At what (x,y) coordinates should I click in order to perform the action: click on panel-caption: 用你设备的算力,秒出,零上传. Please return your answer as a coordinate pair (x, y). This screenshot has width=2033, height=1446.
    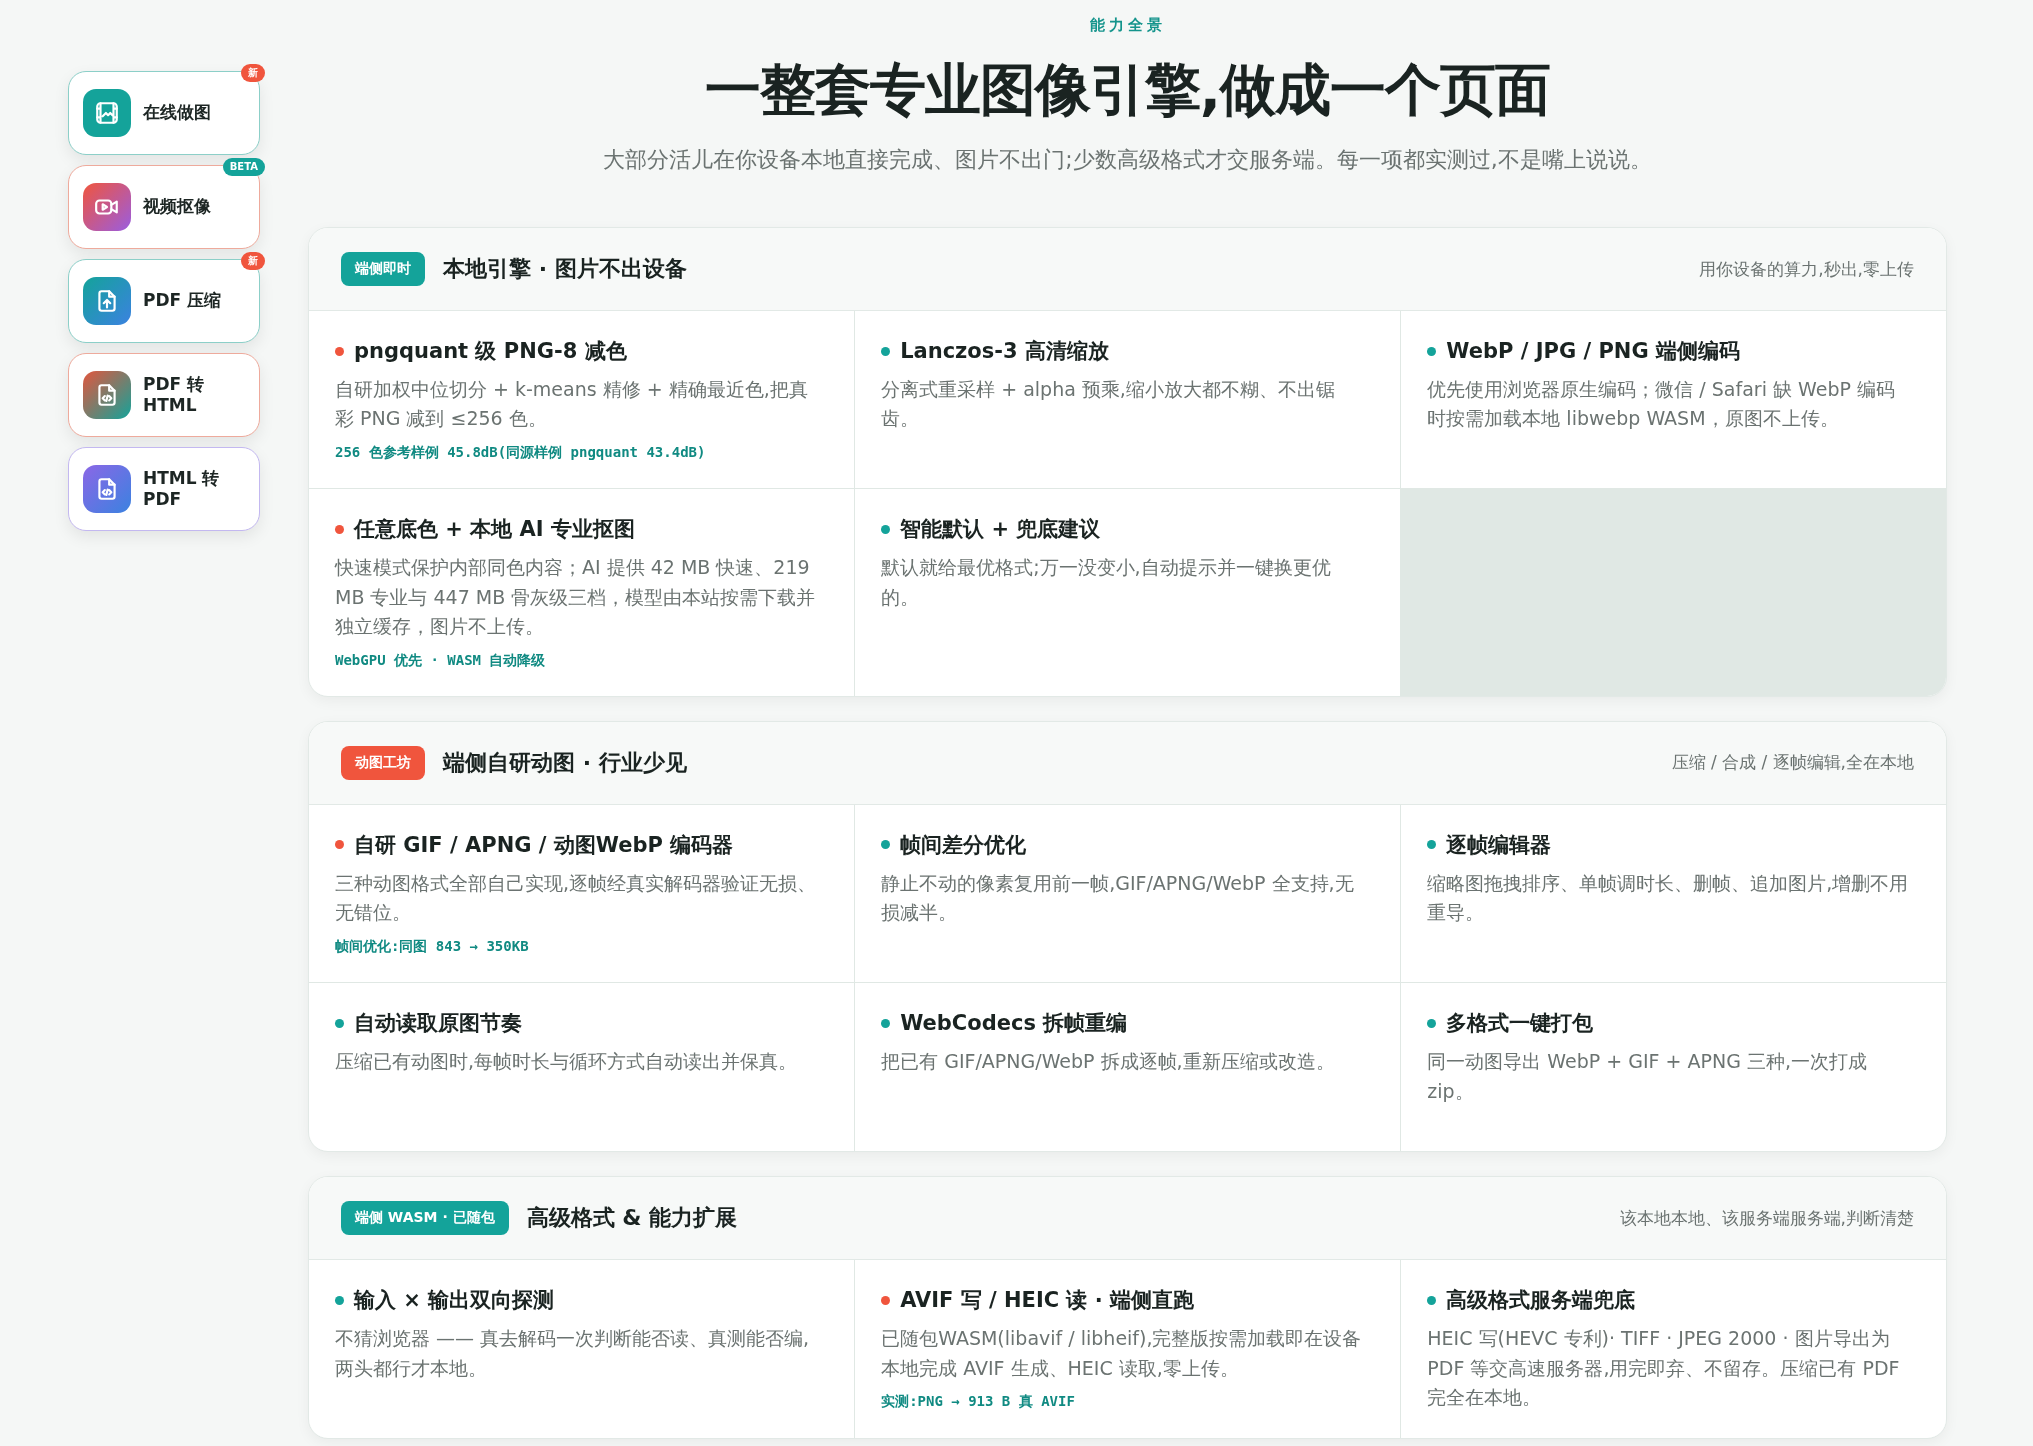
    Looking at the image, I should click on (1806, 269).